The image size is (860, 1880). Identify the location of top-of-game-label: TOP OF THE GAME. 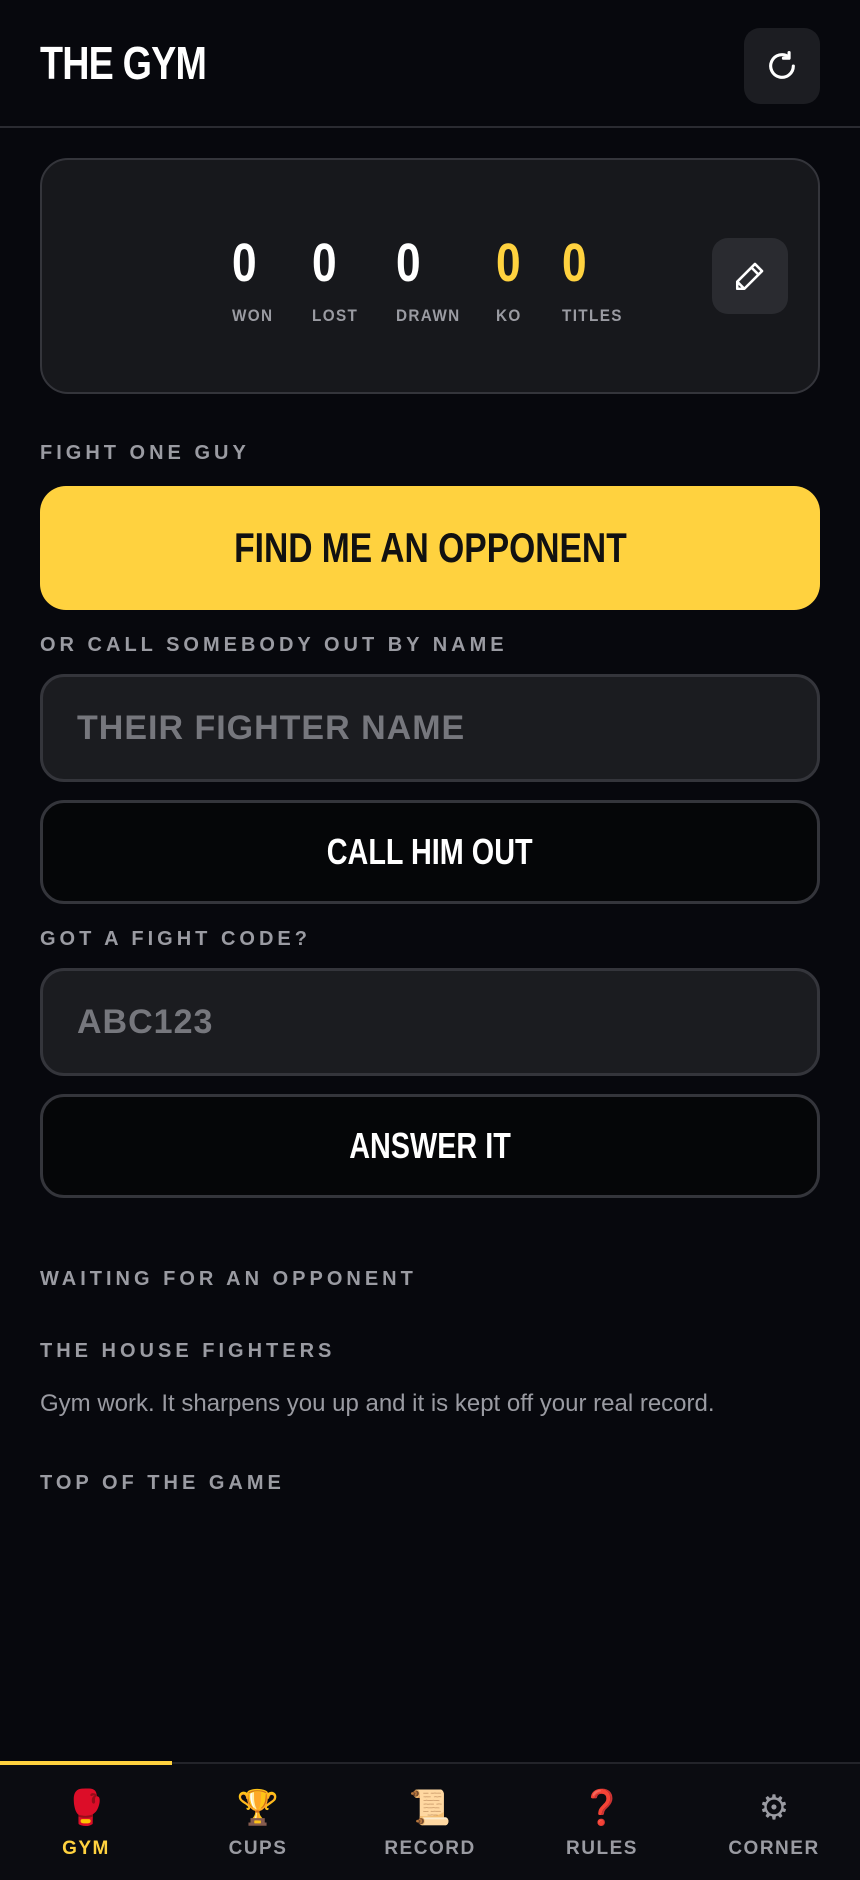
(162, 1483).